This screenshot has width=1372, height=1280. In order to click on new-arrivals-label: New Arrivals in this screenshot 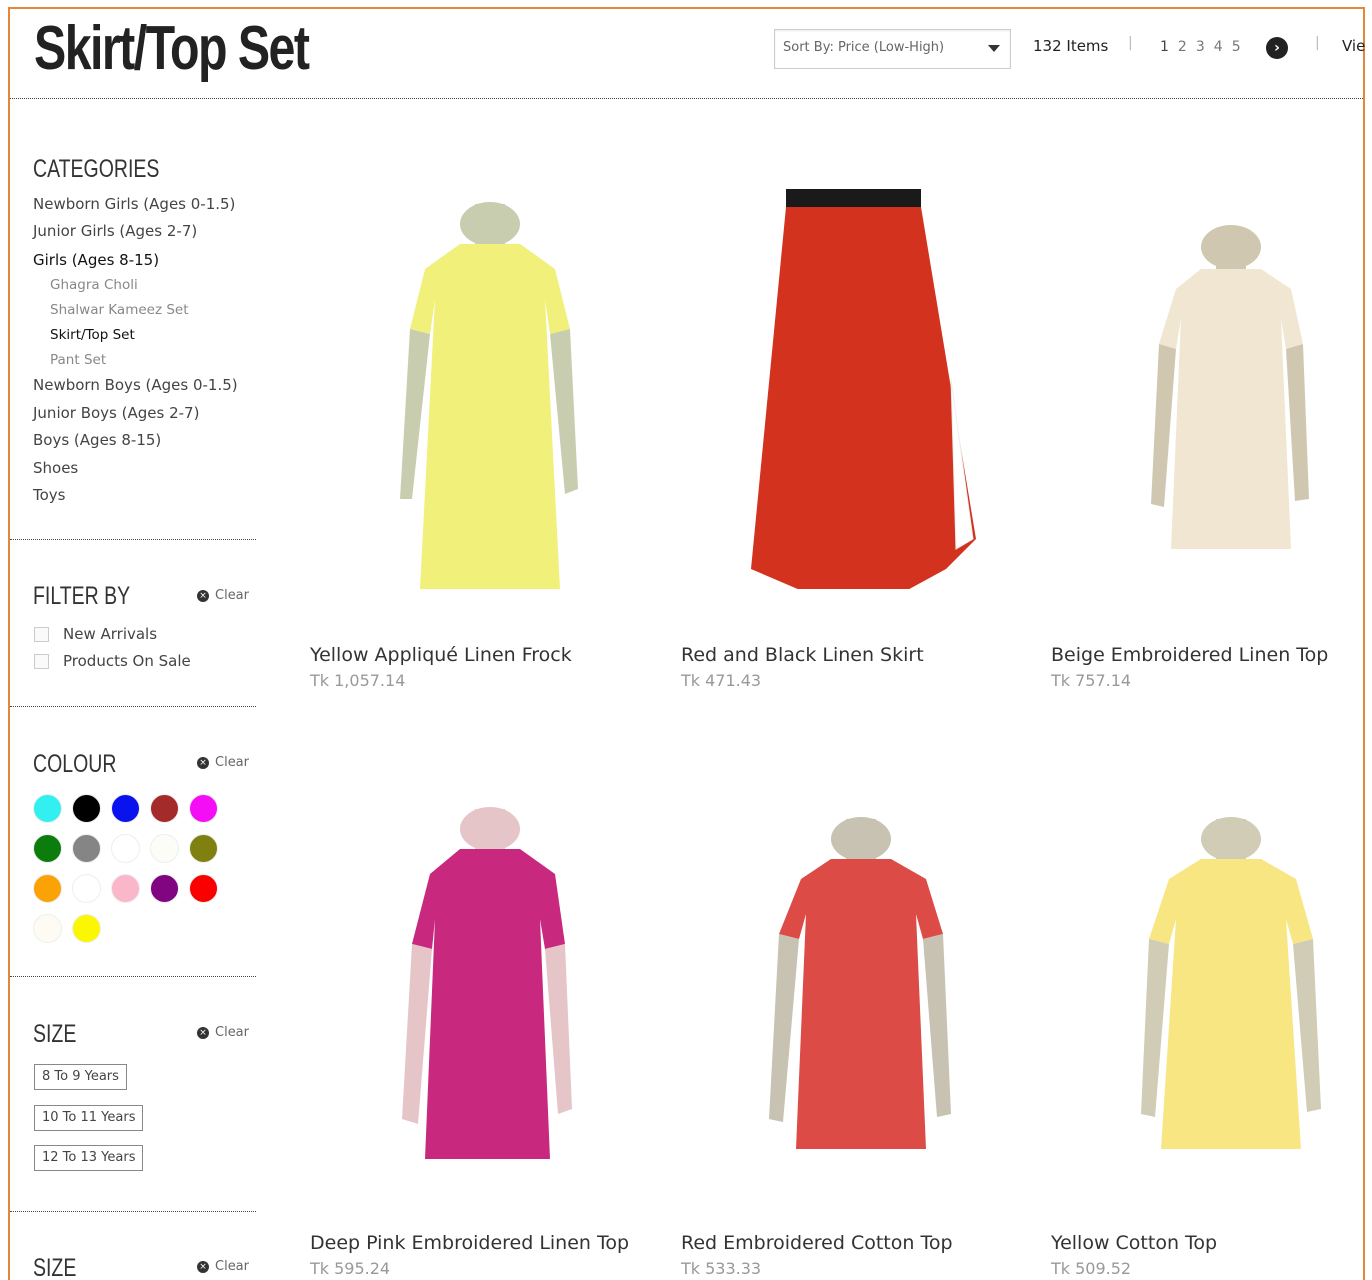, I will do `click(110, 634)`.